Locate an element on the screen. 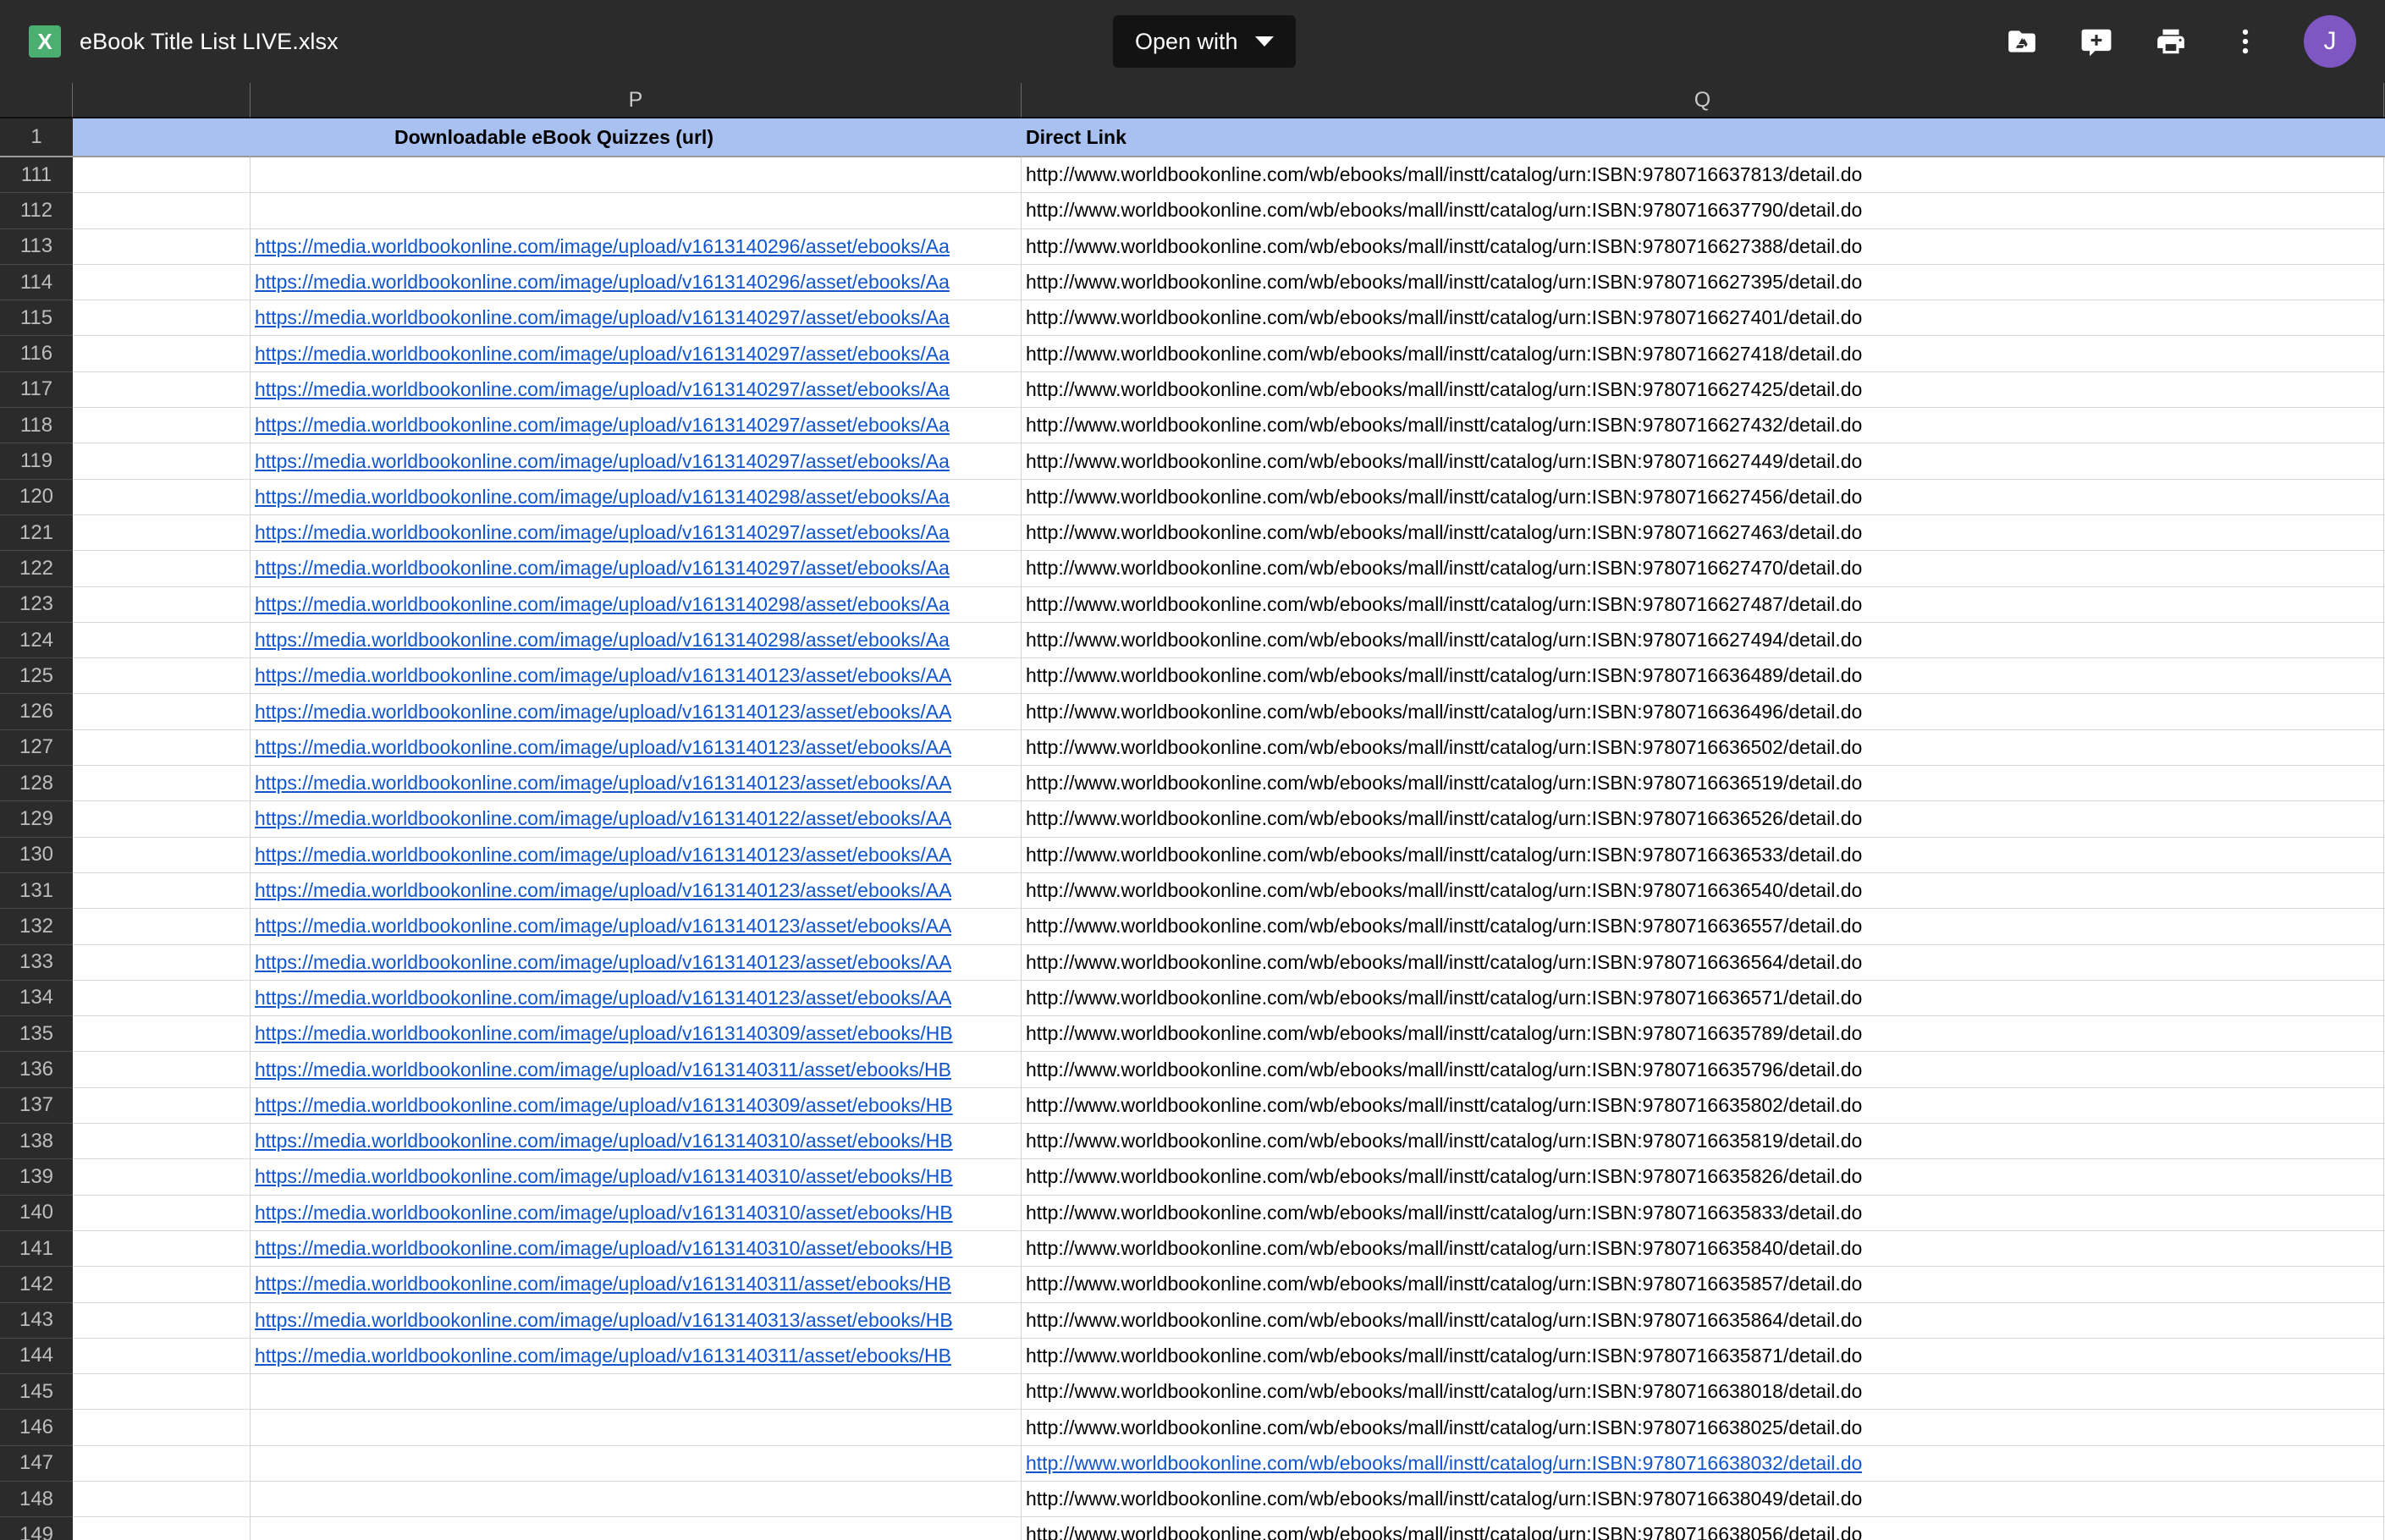 This screenshot has width=2385, height=1540. row-number: 148 is located at coordinates (36, 1499).